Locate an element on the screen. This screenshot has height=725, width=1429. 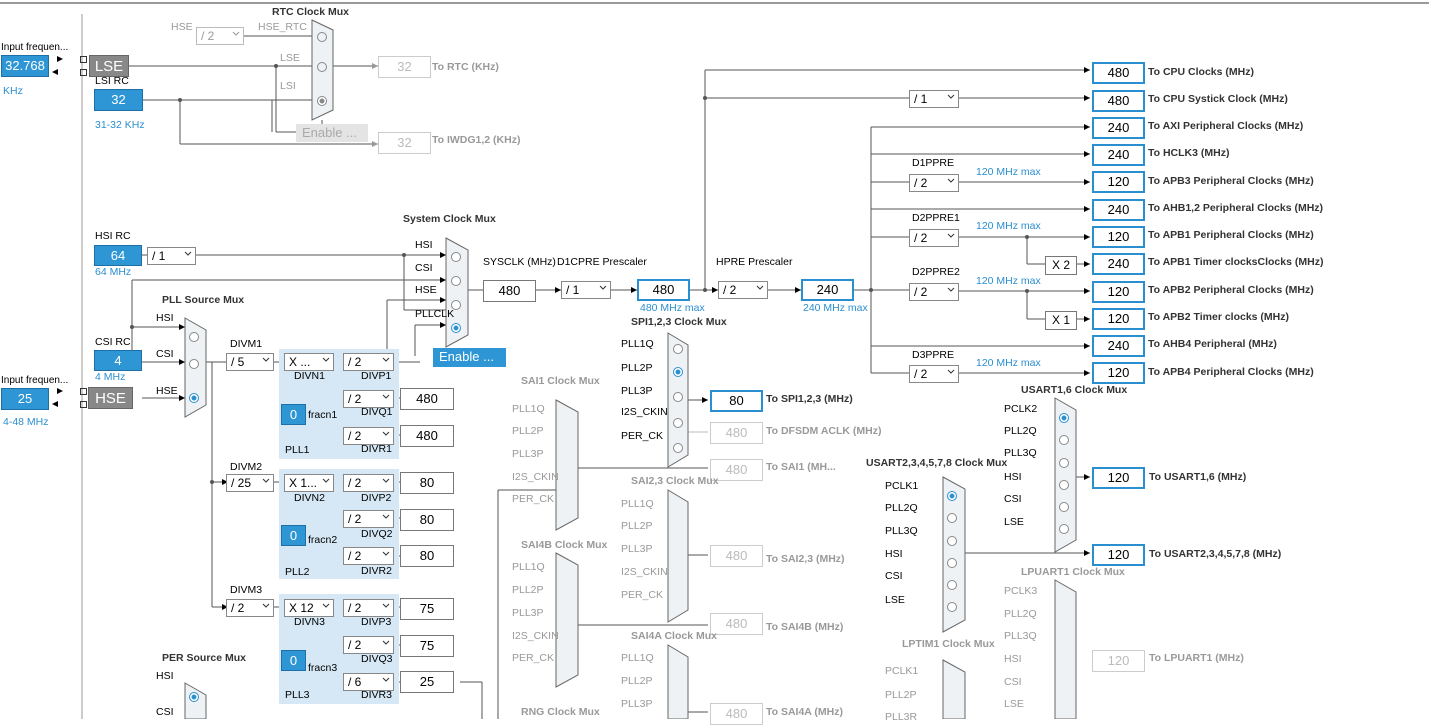
sai4b-output-value: 480 is located at coordinates (736, 624).